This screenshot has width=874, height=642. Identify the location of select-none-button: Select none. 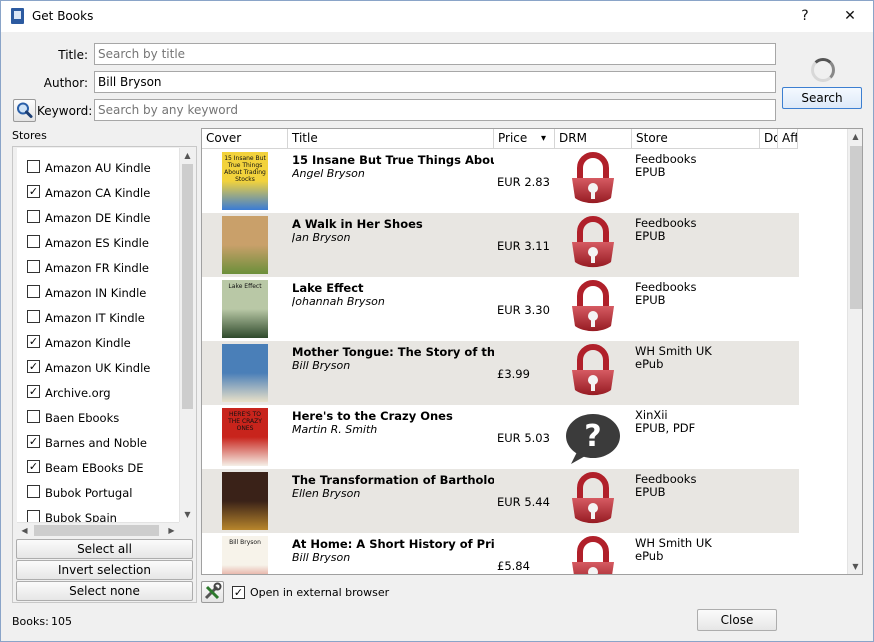
(104, 591).